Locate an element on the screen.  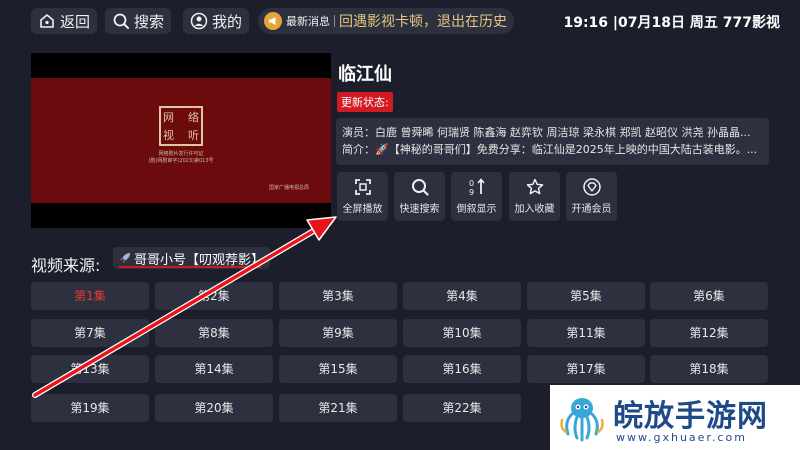
episode-button: 第5集 is located at coordinates (586, 296).